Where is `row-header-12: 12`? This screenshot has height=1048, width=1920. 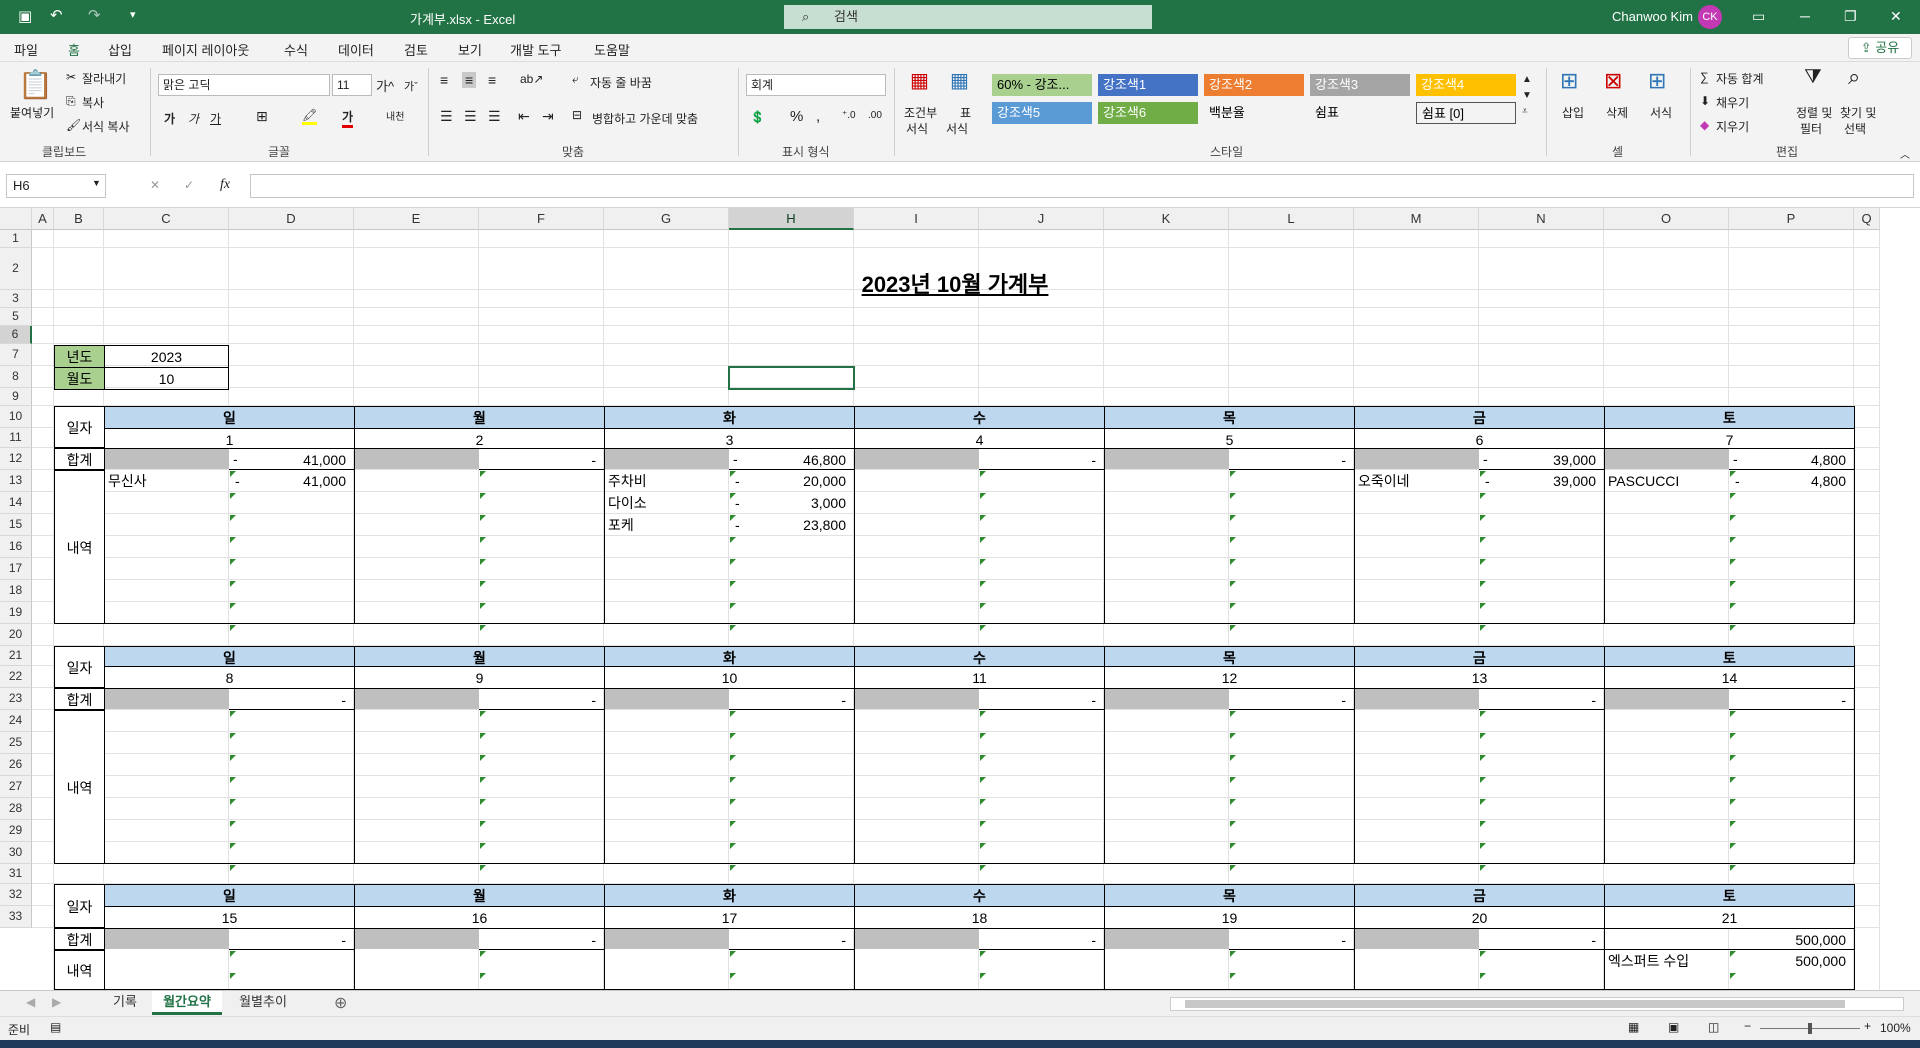 row-header-12: 12 is located at coordinates (16, 459).